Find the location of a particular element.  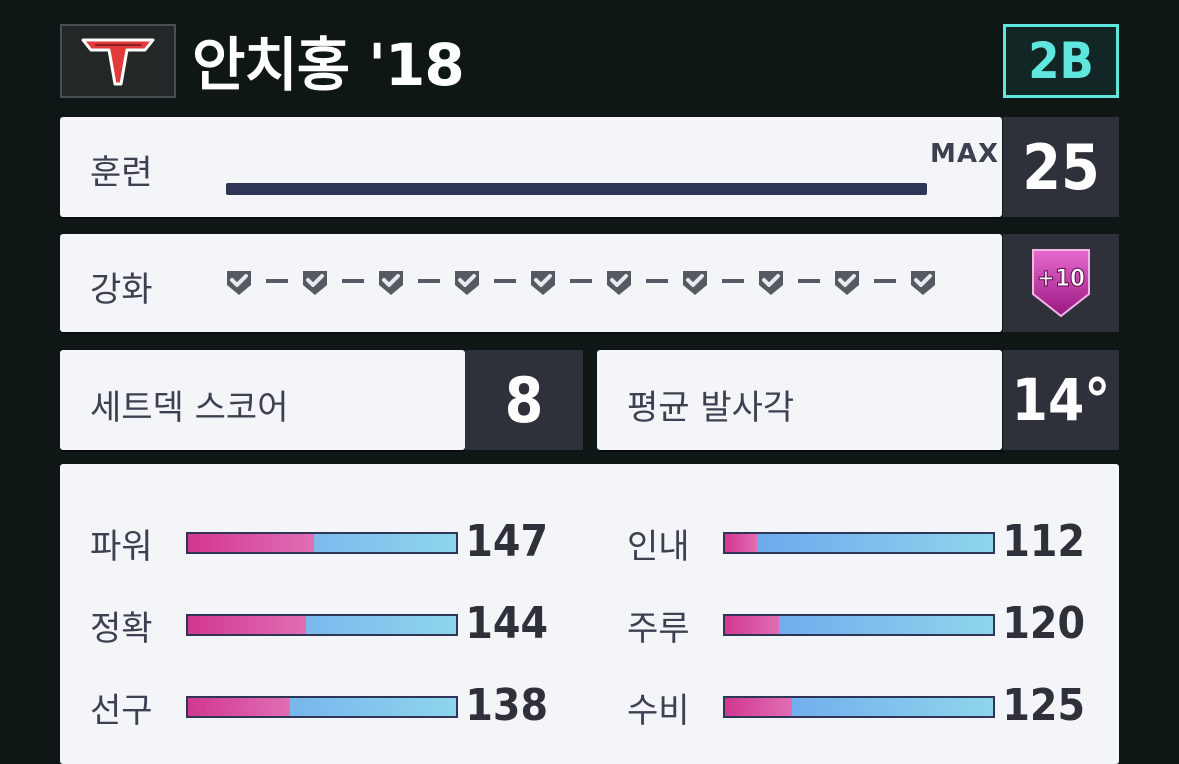

team-t-logo-icon is located at coordinates (118, 62).